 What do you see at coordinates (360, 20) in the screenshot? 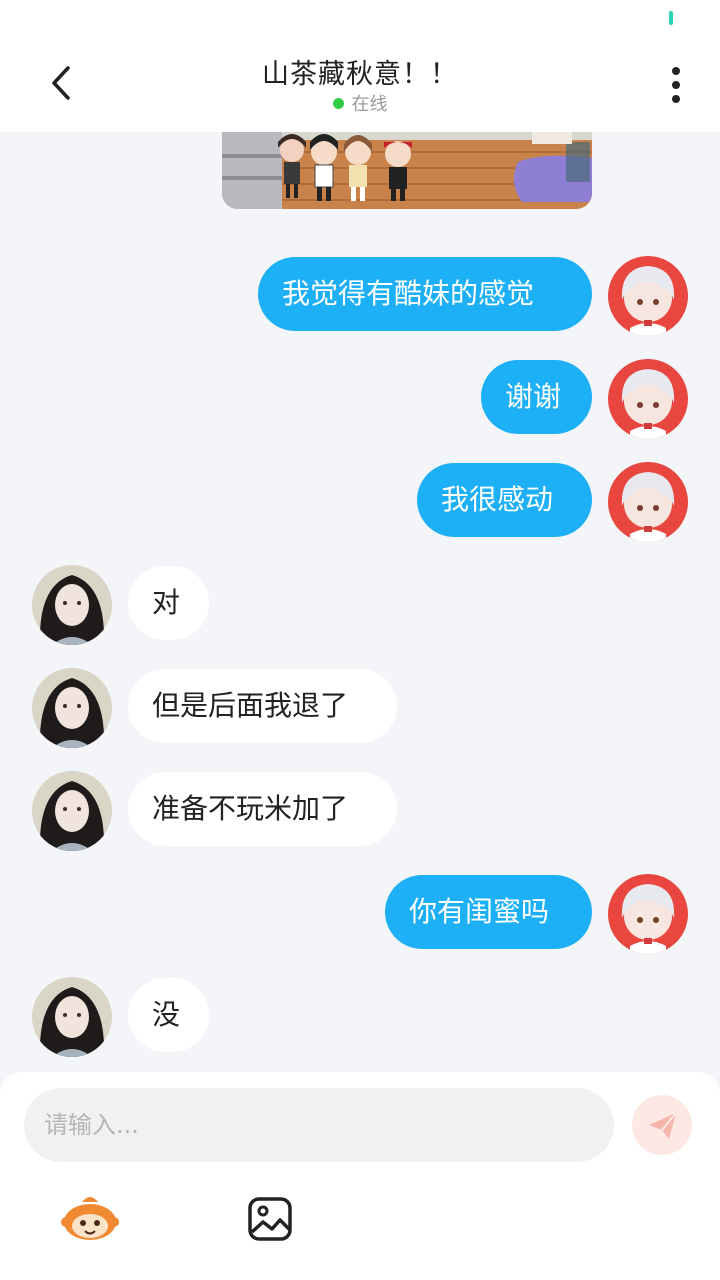
I see `status-bar` at bounding box center [360, 20].